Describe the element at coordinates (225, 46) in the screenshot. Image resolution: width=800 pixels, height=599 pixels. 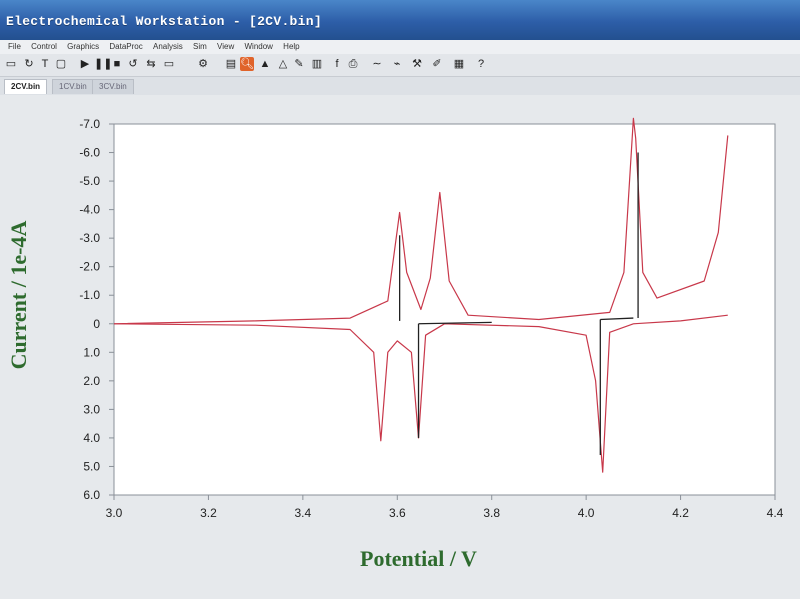
I see `menu-view: View` at that location.